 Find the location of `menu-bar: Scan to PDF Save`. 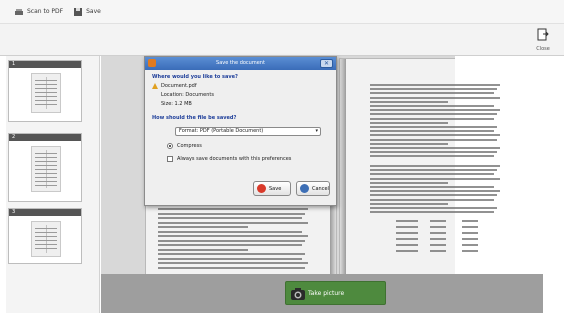

menu-bar: Scan to PDF Save is located at coordinates (282, 12).